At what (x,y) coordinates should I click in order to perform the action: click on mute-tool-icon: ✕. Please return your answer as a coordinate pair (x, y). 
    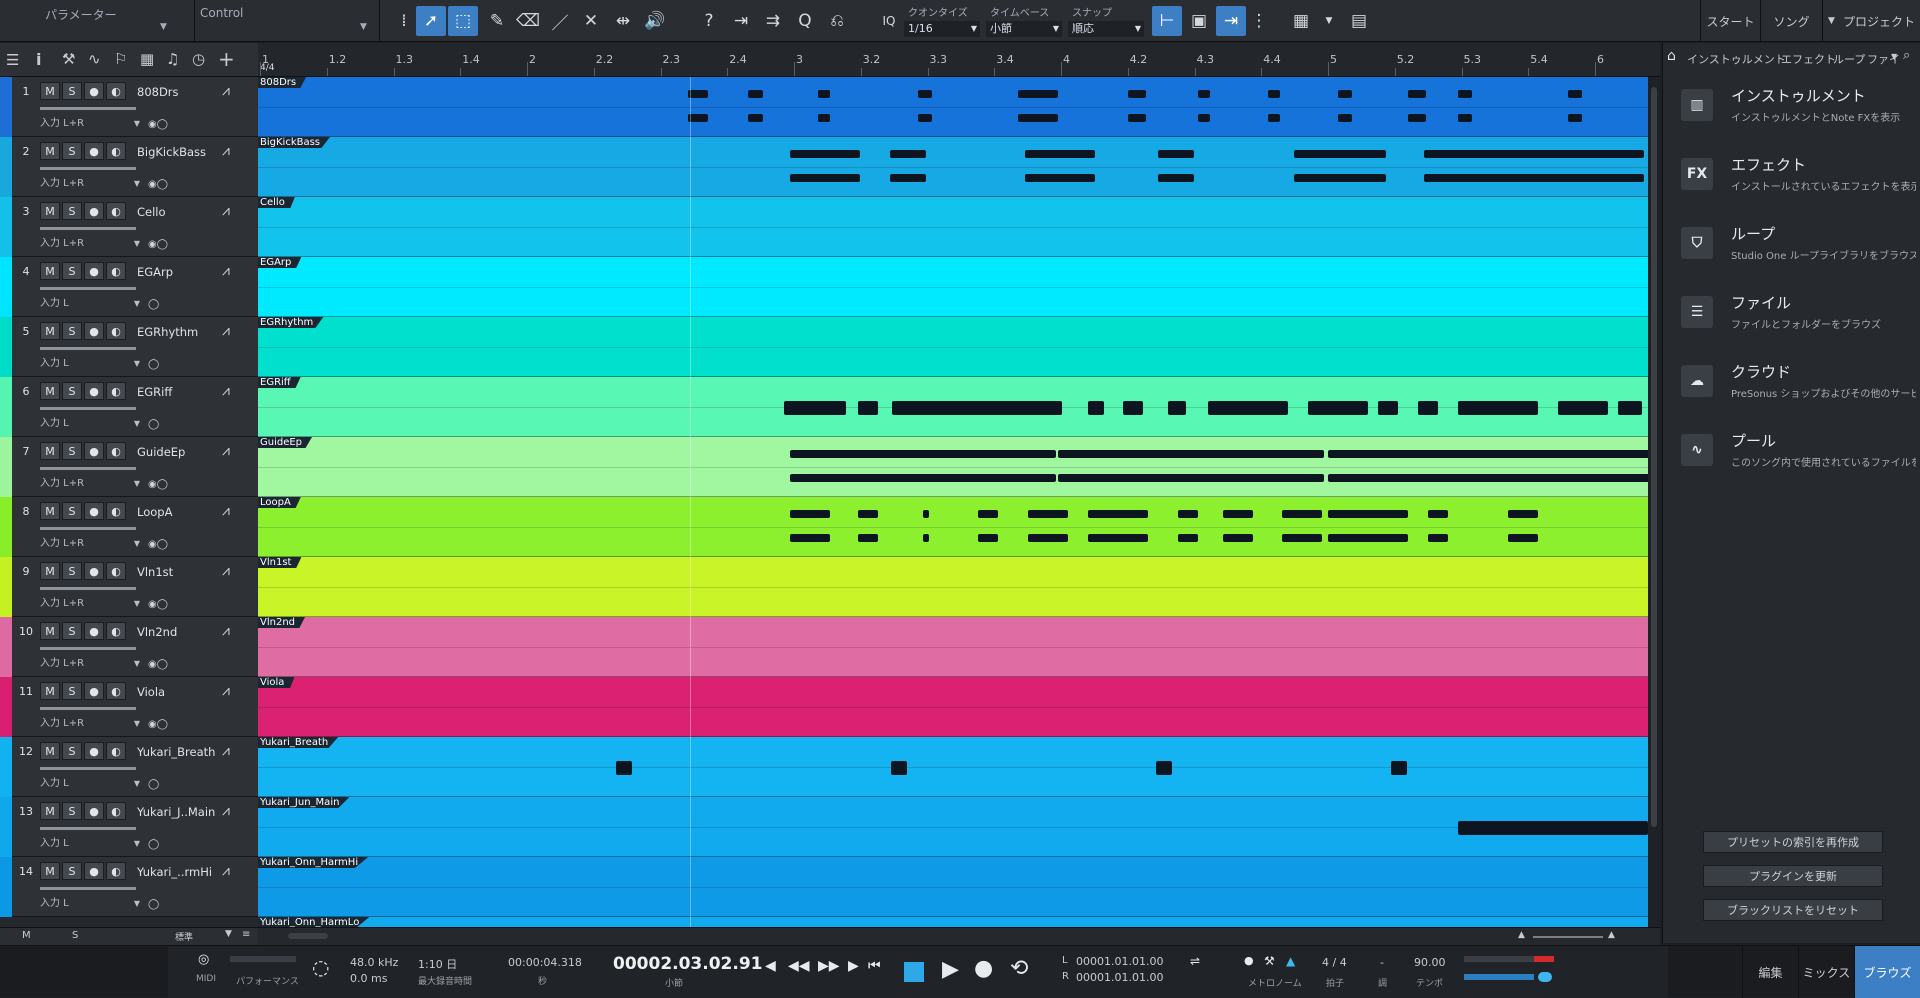
    Looking at the image, I should click on (591, 21).